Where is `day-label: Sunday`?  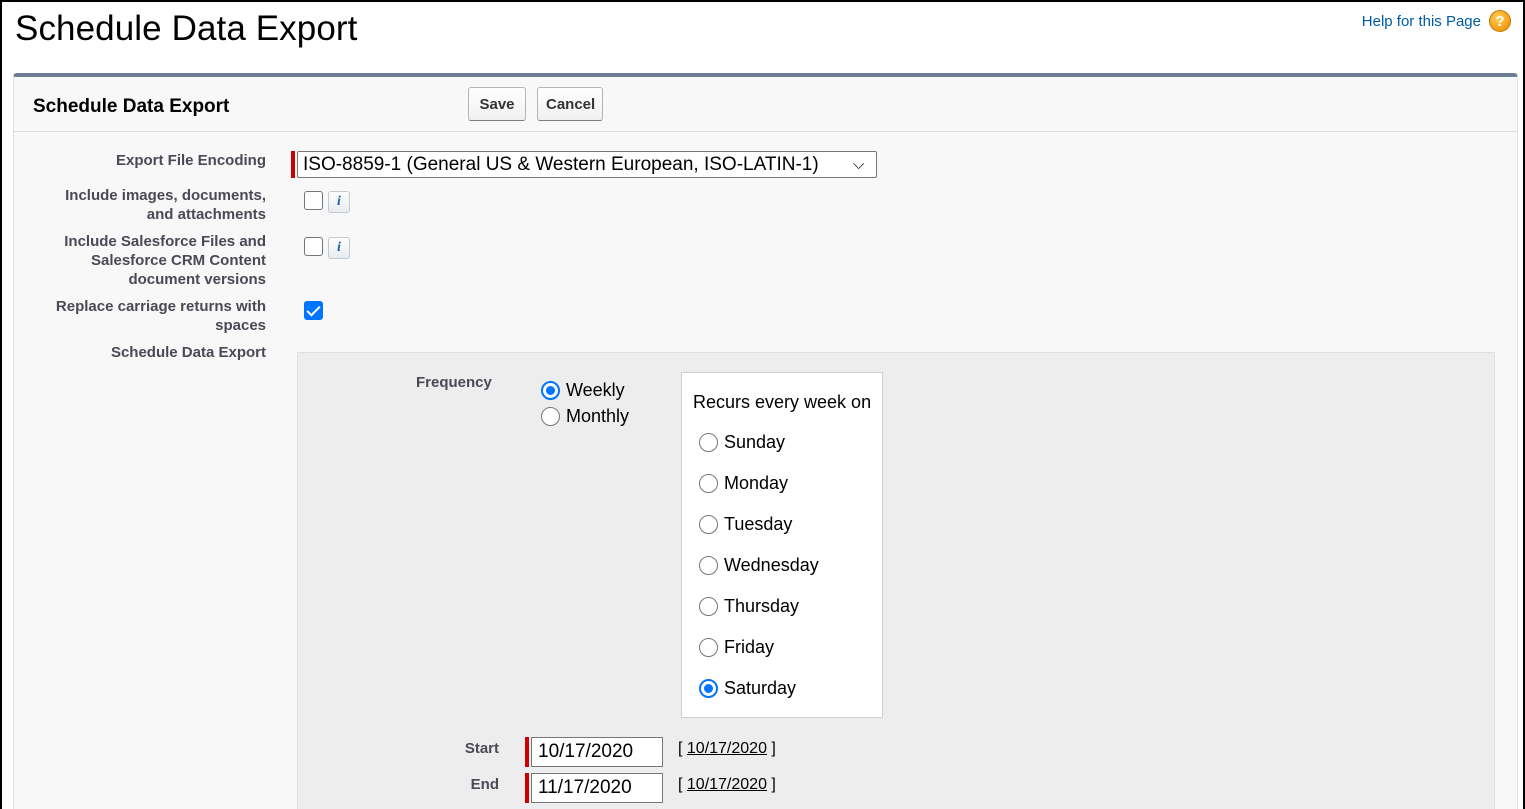 day-label: Sunday is located at coordinates (755, 442).